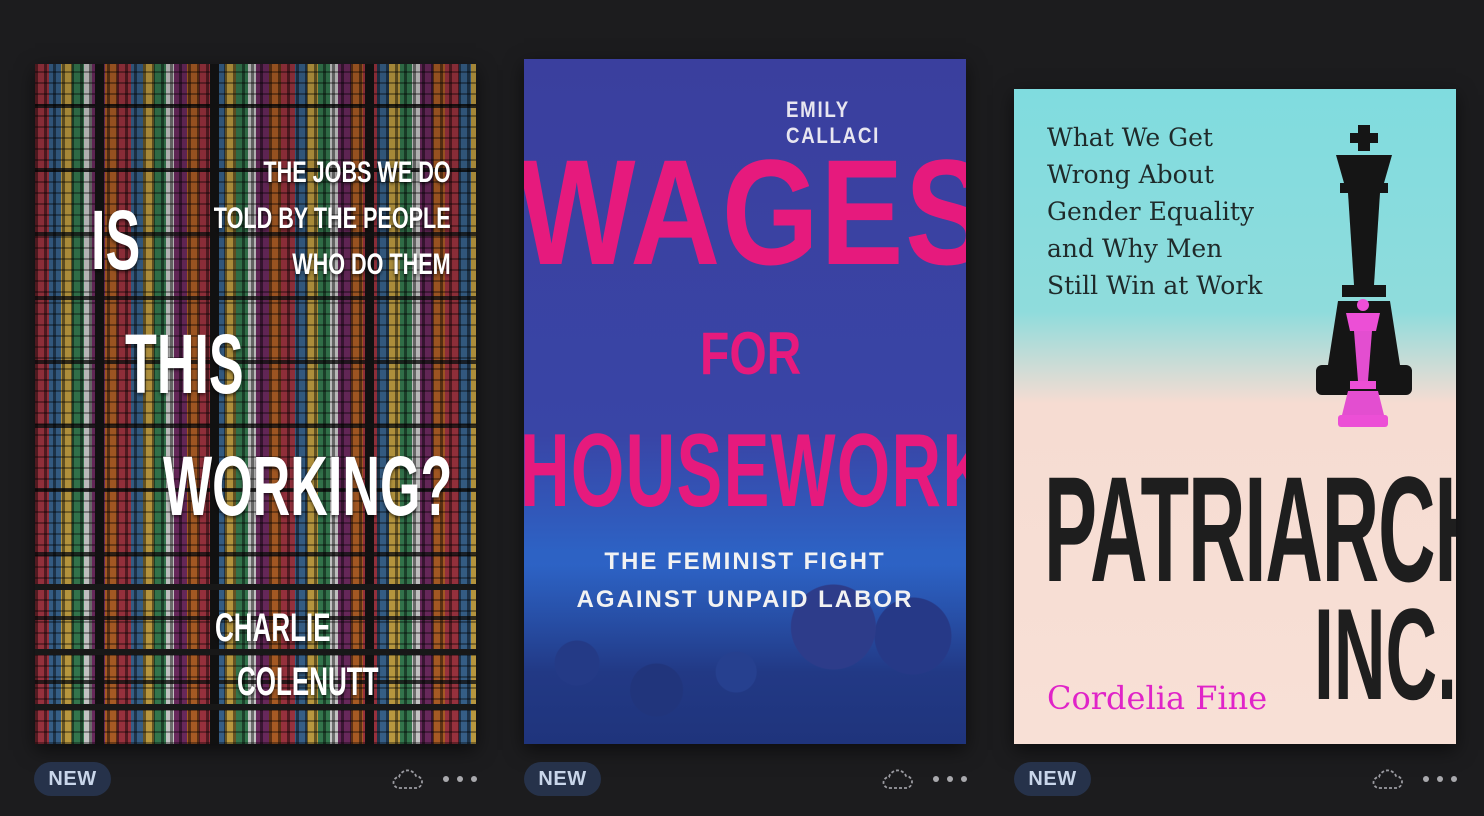 Image resolution: width=1484 pixels, height=816 pixels. I want to click on subtitle-line: AGAINST UNPAID LABOR, so click(745, 599).